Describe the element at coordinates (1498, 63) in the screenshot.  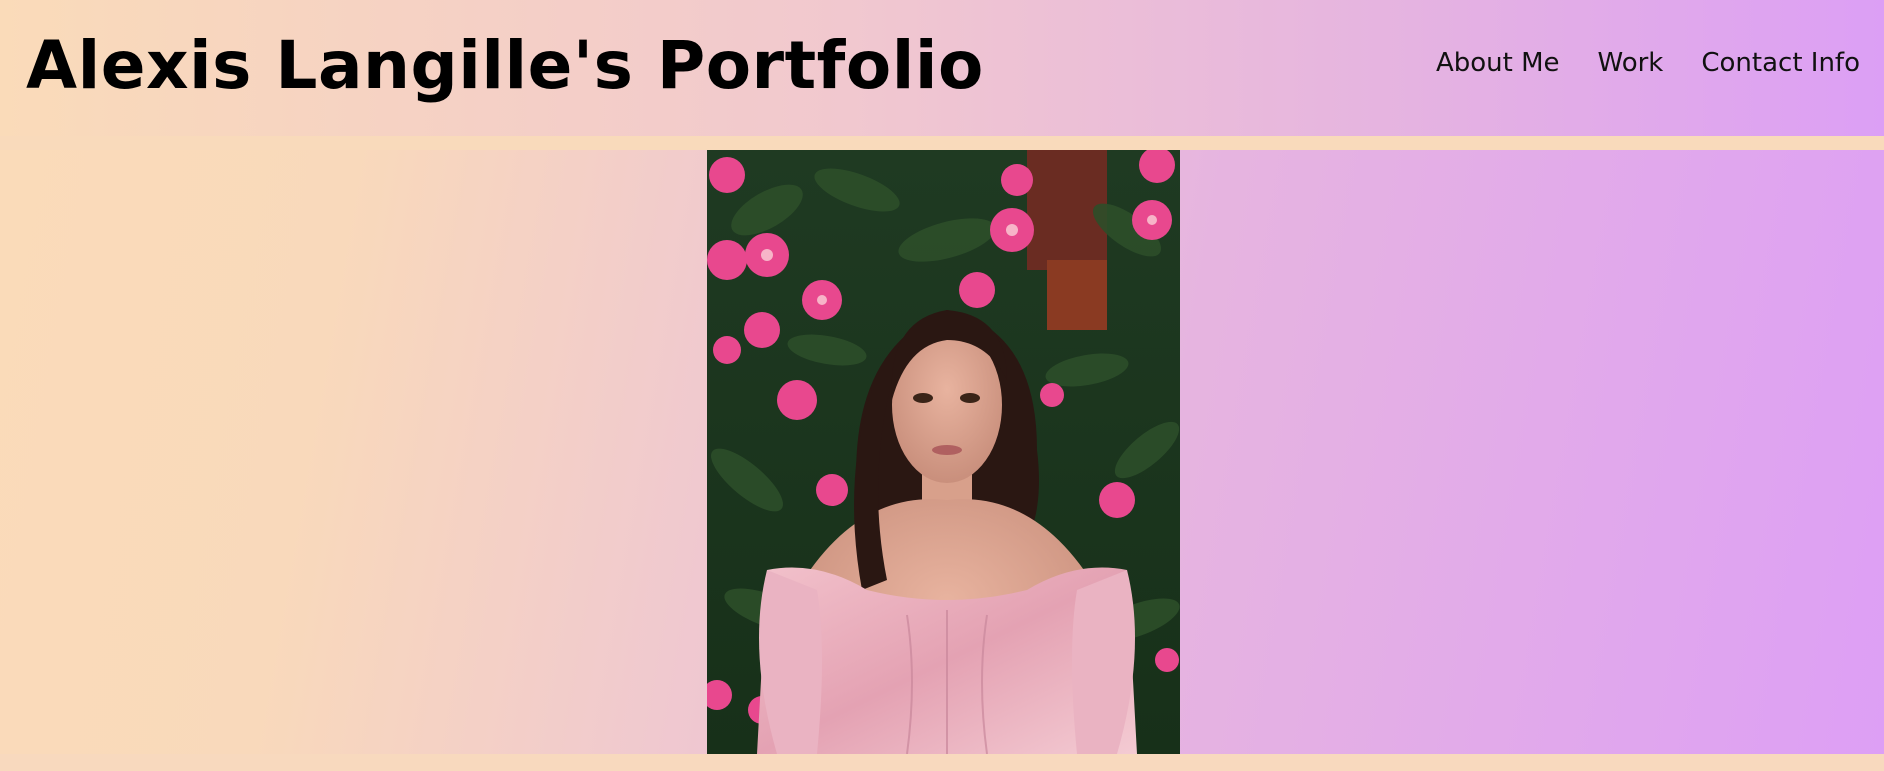
I see `nav-about-me: About Me` at that location.